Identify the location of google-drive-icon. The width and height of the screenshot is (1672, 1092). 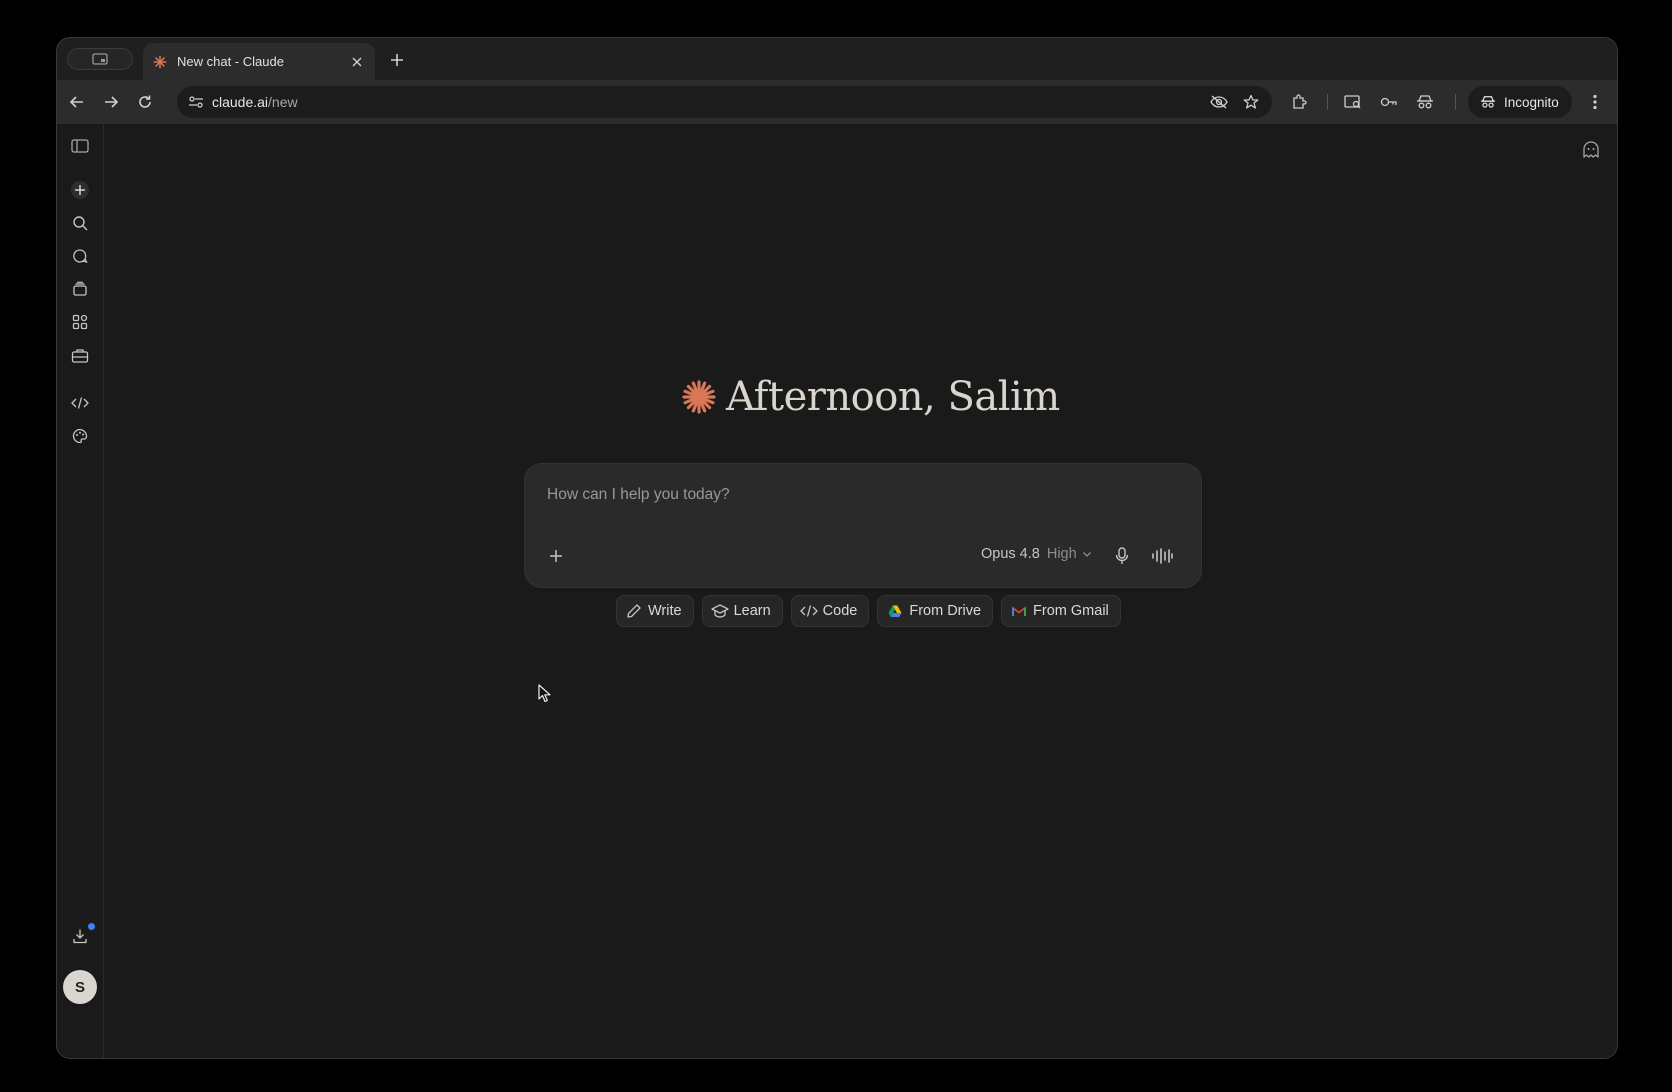
(895, 611).